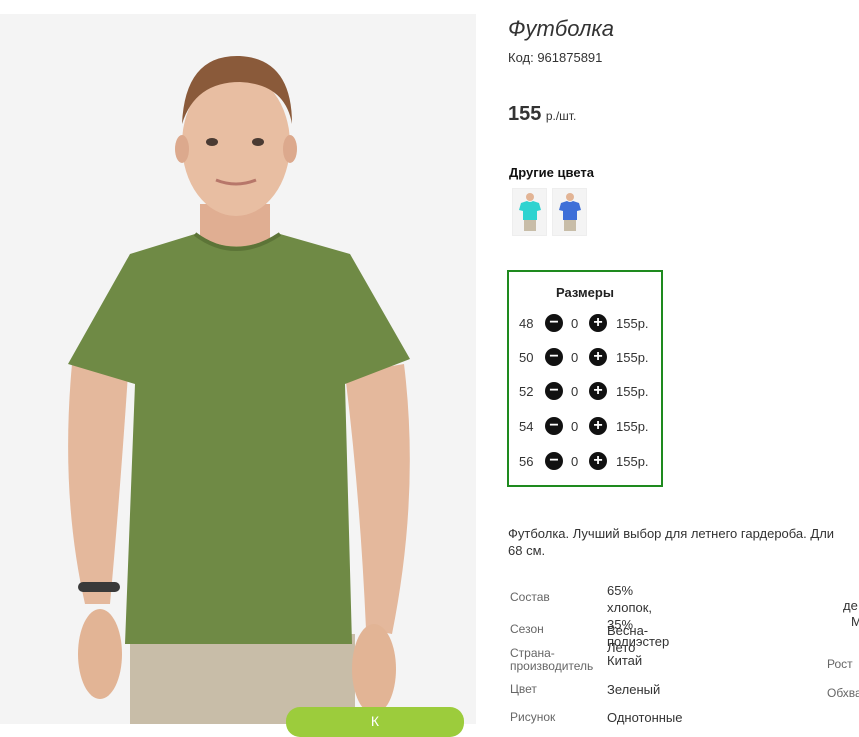  What do you see at coordinates (634, 689) in the screenshot?
I see `prop-value-color: Зеленый` at bounding box center [634, 689].